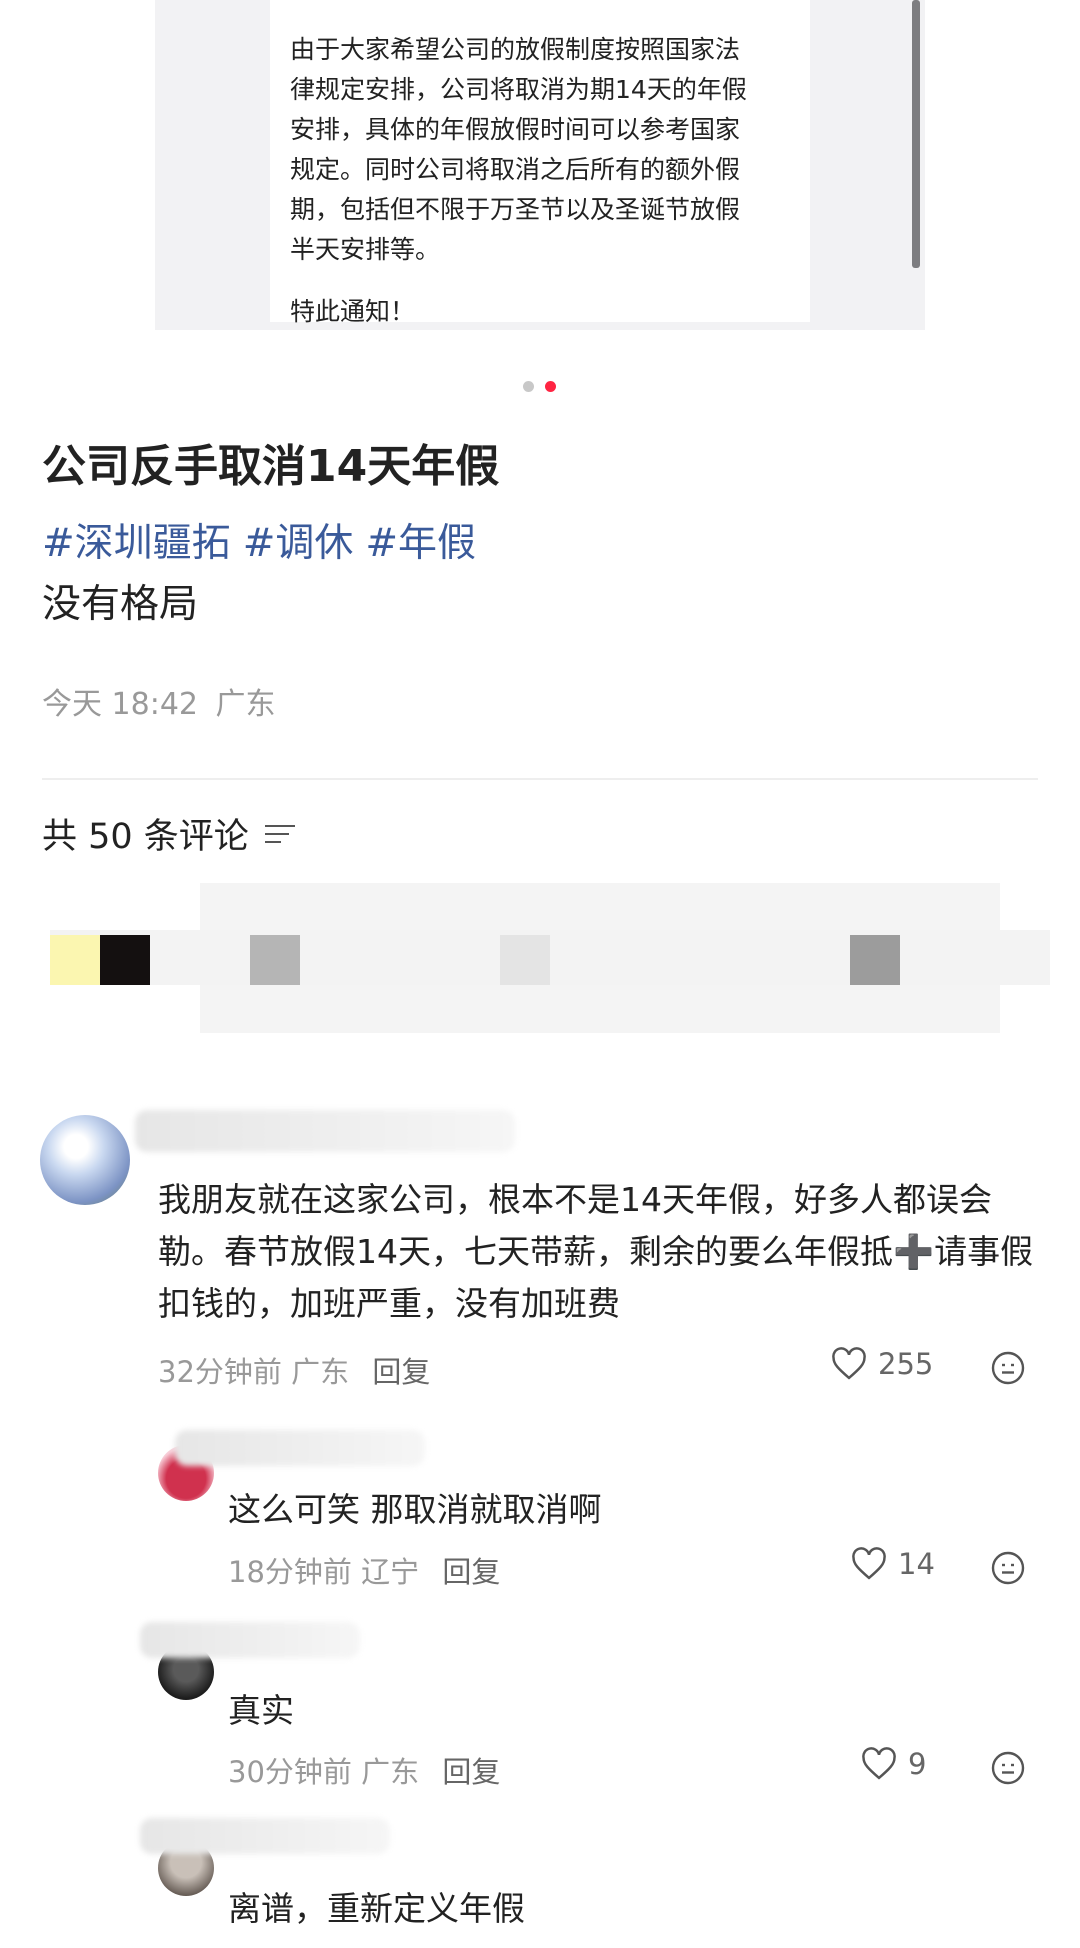 The image size is (1080, 1948). I want to click on comment-text: 离谱，重新定义年假, so click(376, 1908).